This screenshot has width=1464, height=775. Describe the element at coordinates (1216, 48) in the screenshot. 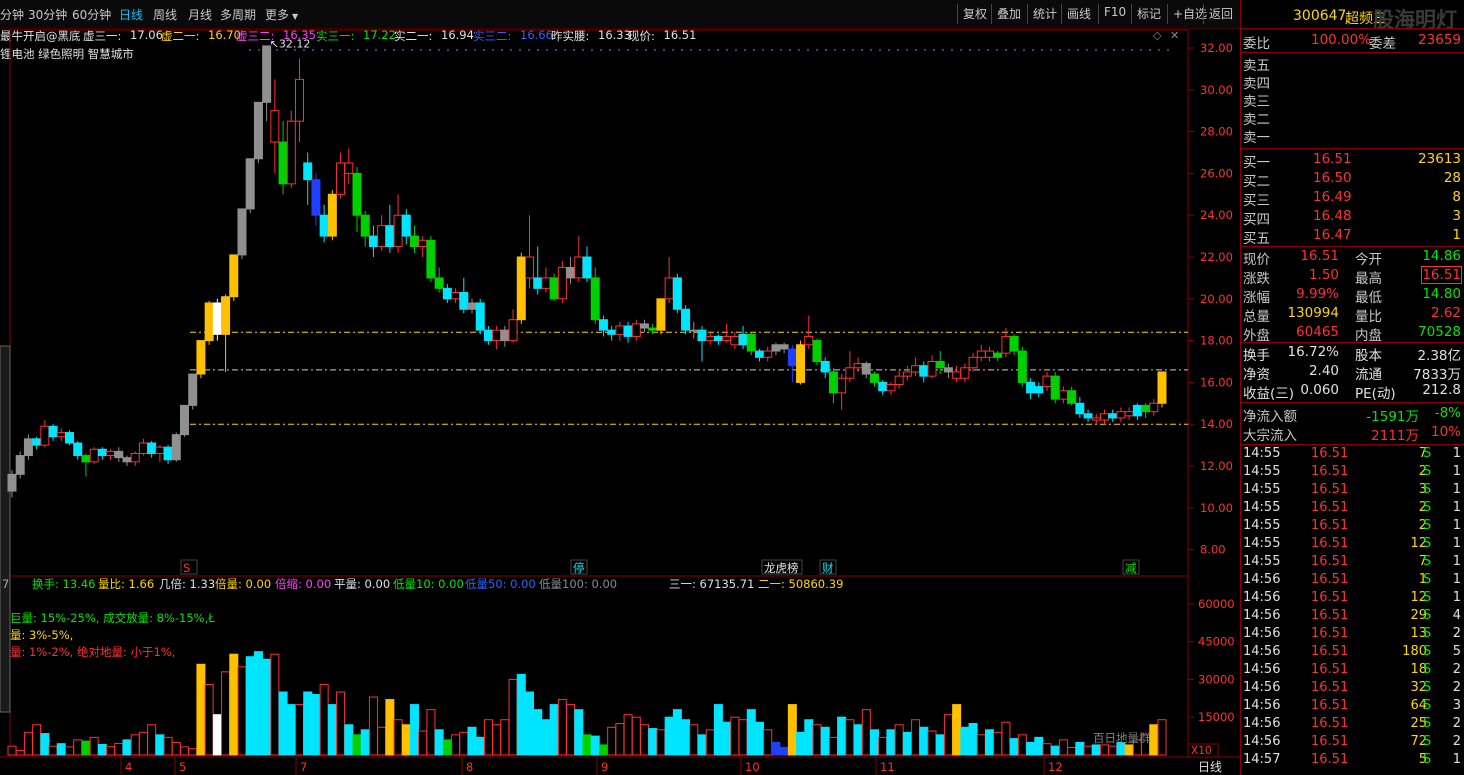

I see `price-tick-label: 32.00` at that location.